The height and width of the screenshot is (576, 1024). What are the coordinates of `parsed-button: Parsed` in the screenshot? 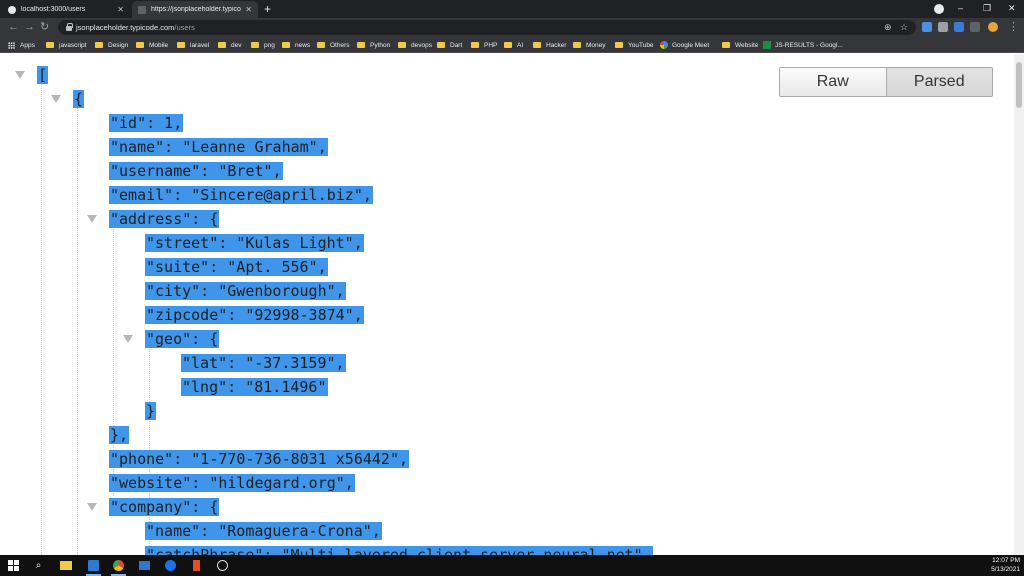 It's located at (939, 82).